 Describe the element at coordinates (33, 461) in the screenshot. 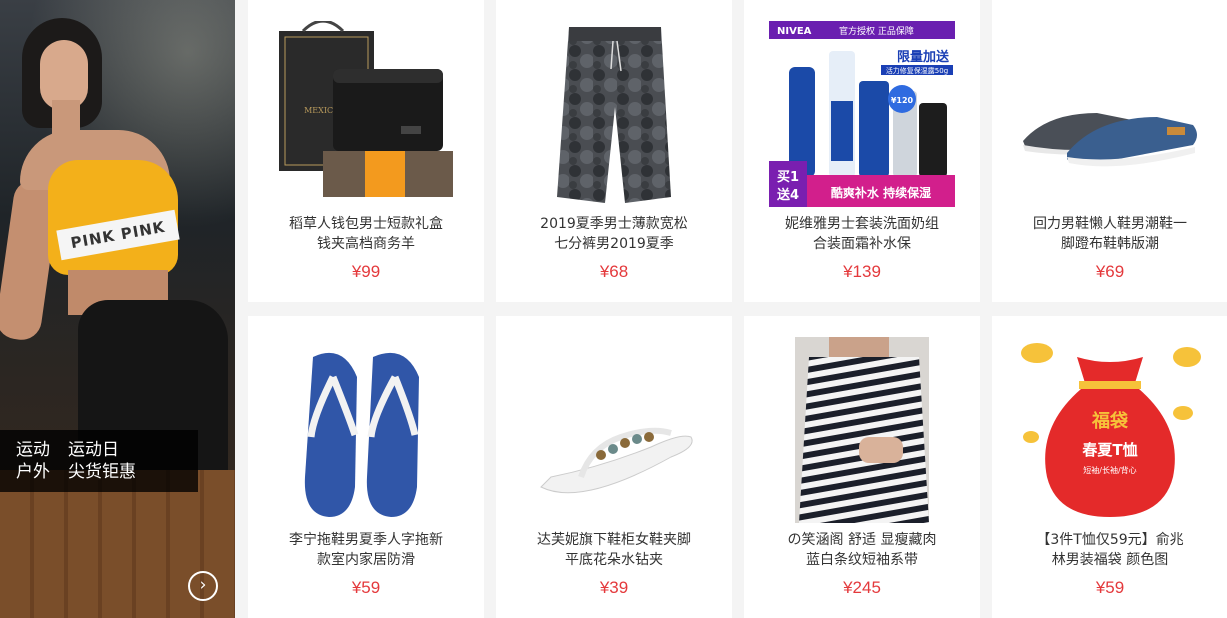

I see `banner-category: 运动 户外` at that location.